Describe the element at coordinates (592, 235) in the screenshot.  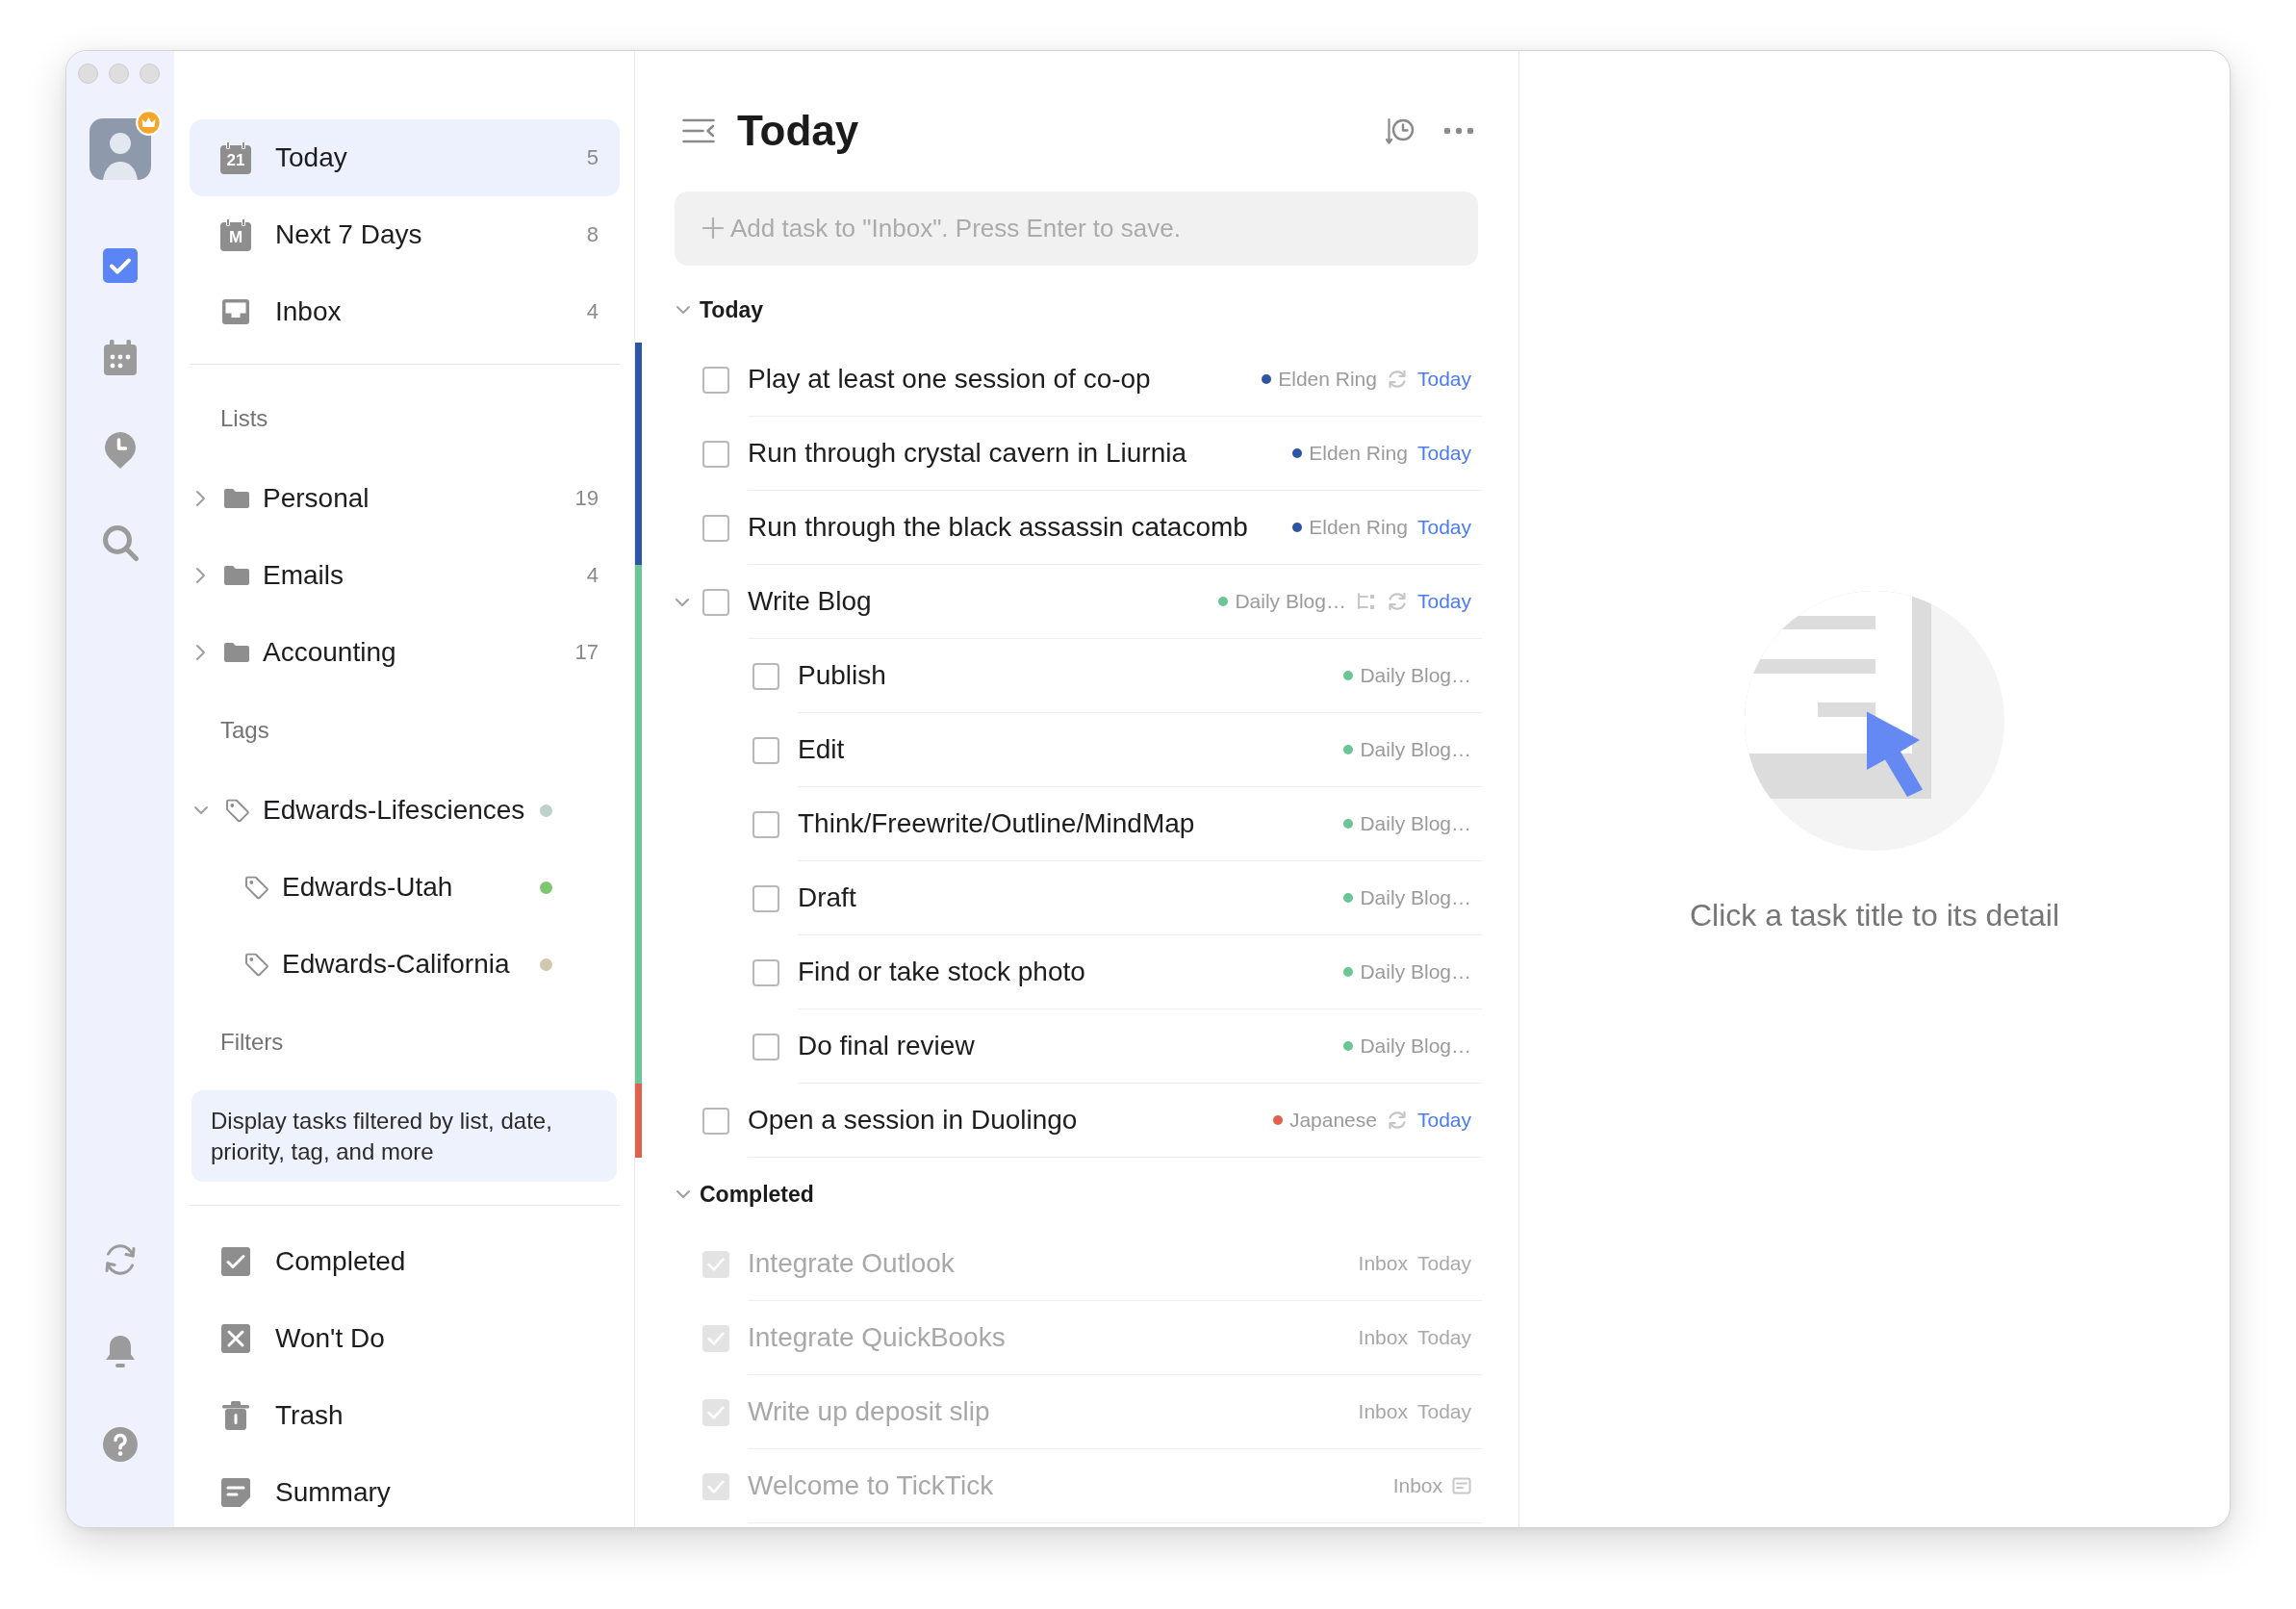
I see `item-count: 8` at that location.